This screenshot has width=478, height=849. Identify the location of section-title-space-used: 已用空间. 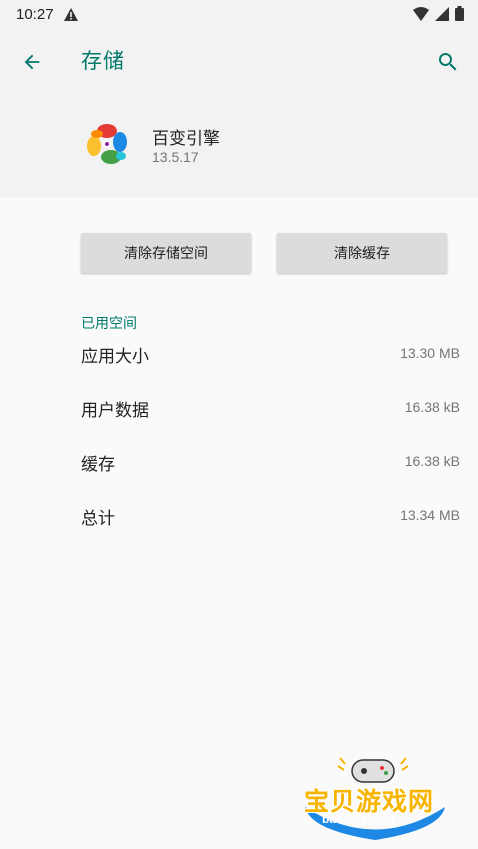
(109, 324).